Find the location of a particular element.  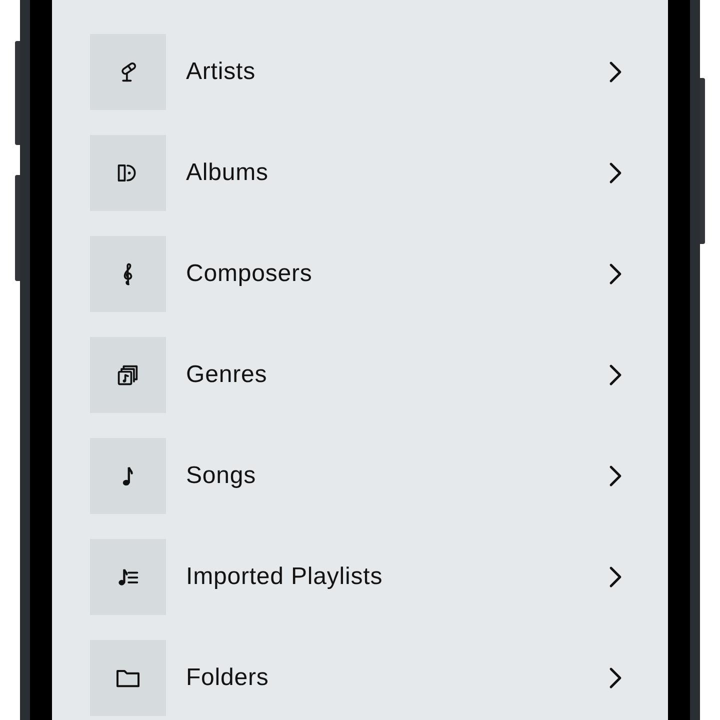

category-label: Albums is located at coordinates (227, 173).